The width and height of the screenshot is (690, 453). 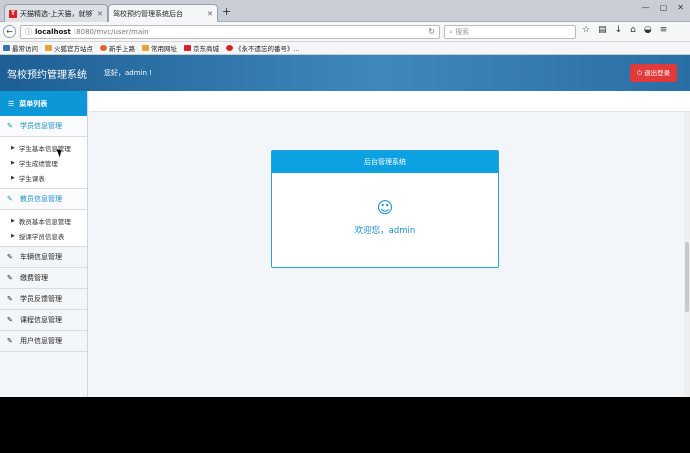 I want to click on list-icon: ☰, so click(x=11, y=103).